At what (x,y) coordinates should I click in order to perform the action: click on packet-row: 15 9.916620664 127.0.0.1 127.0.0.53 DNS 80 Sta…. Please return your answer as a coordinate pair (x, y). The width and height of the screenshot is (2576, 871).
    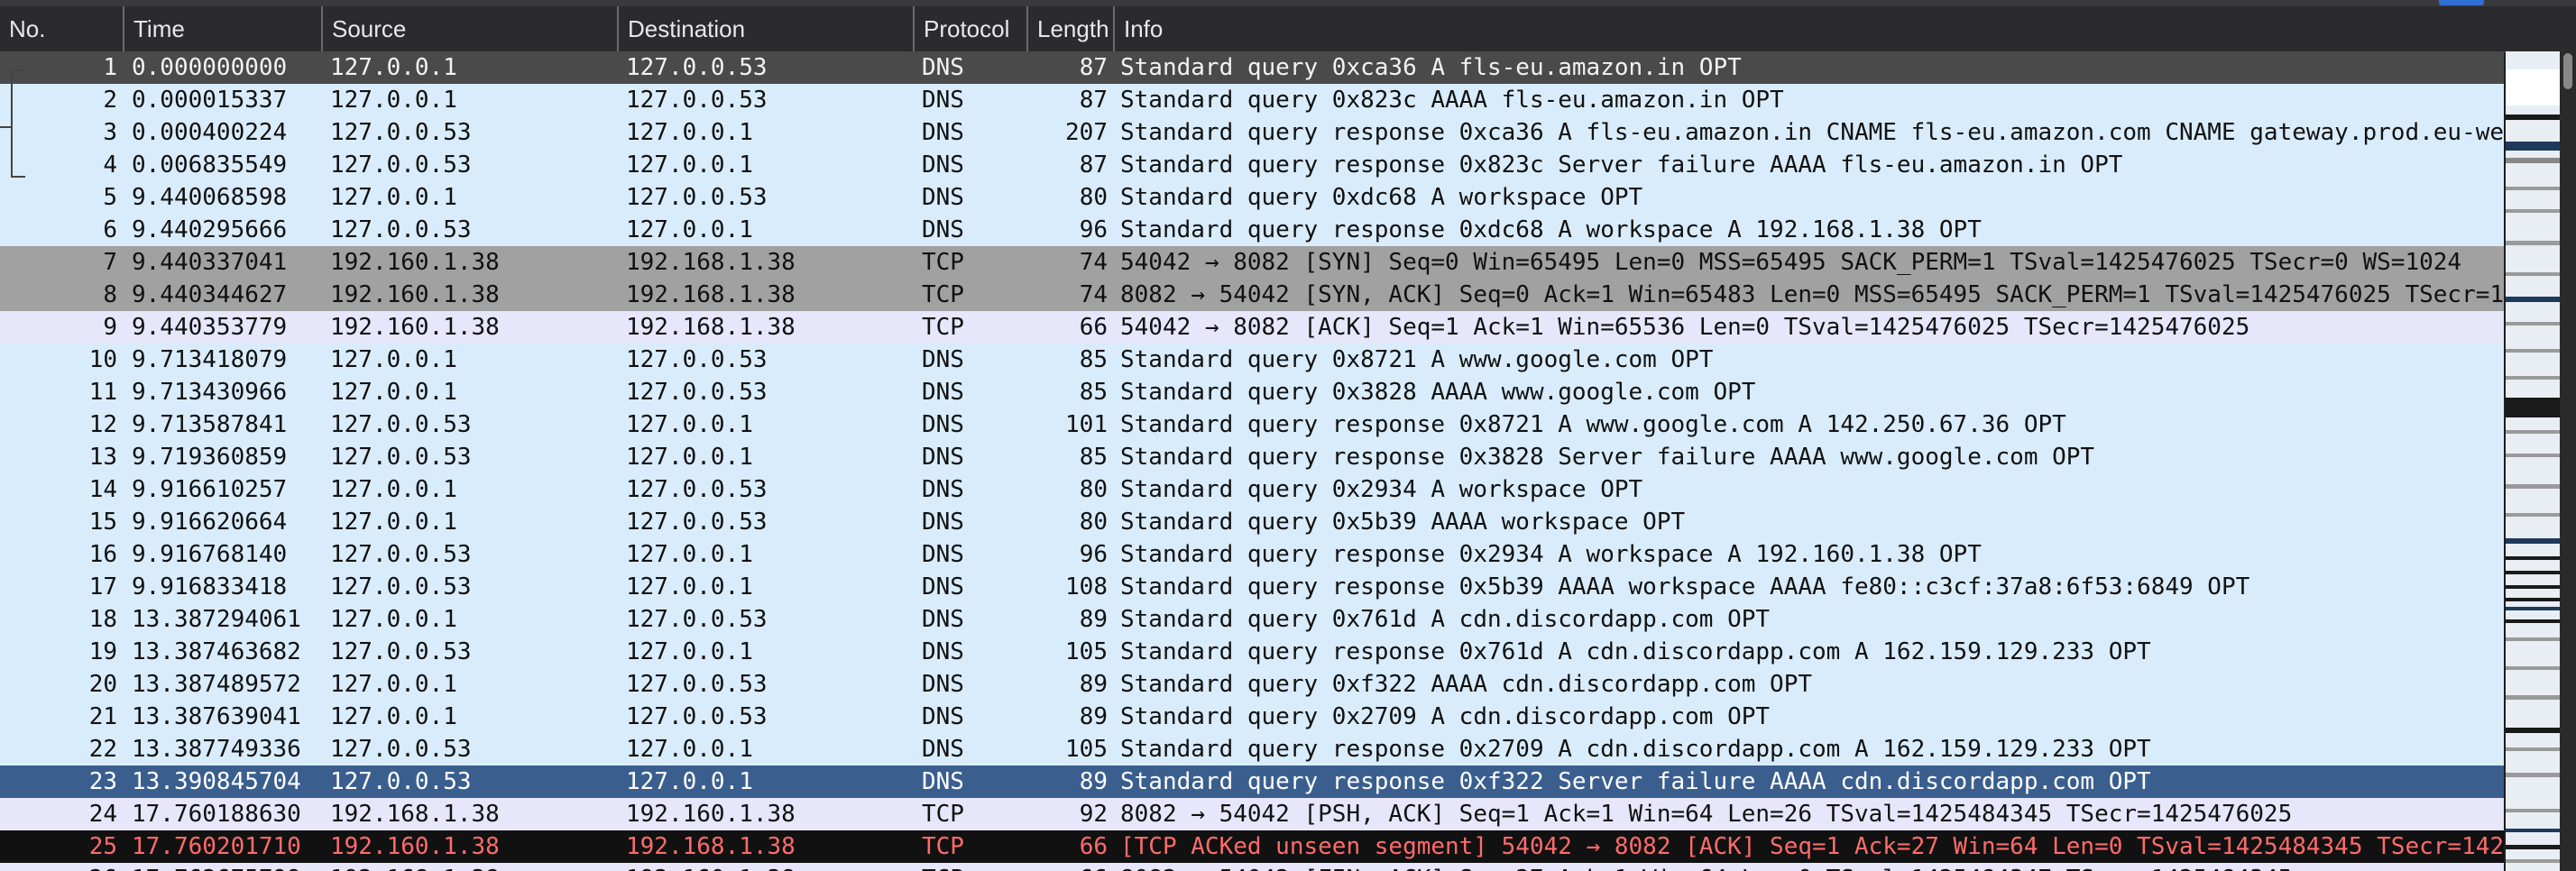
    Looking at the image, I should click on (1252, 522).